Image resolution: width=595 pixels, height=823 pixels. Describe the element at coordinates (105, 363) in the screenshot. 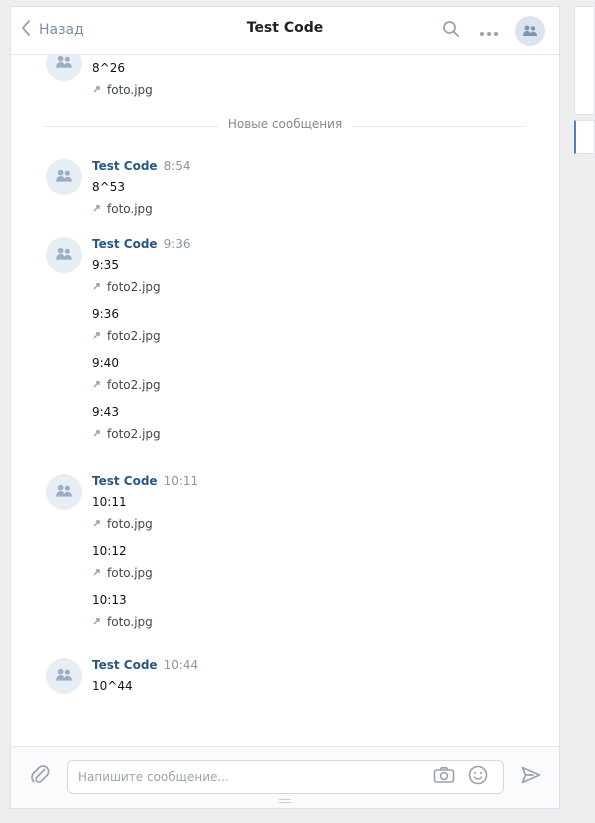

I see `message-text: 9:40` at that location.